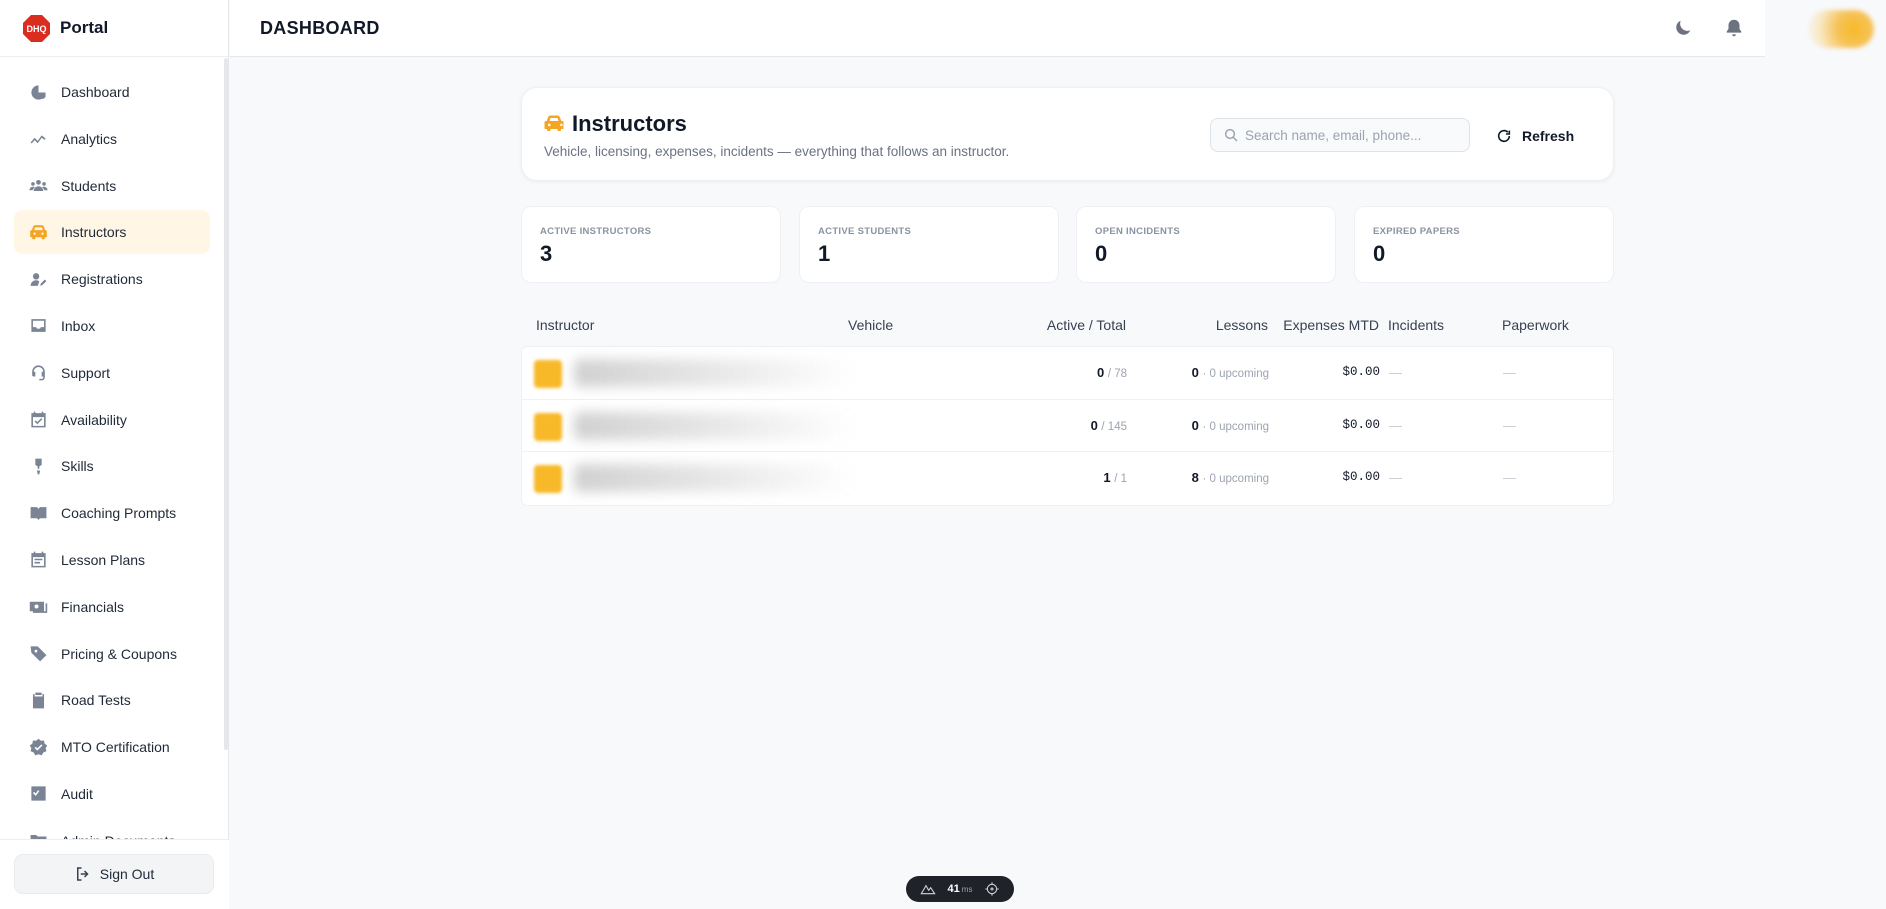 The image size is (1886, 909). What do you see at coordinates (1051, 325) in the screenshot?
I see `column-header-active-total: Active / Total` at bounding box center [1051, 325].